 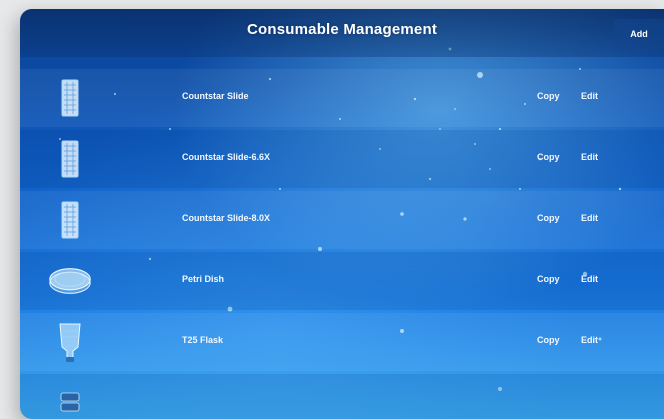 What do you see at coordinates (70, 281) in the screenshot?
I see `petri-dish-icon` at bounding box center [70, 281].